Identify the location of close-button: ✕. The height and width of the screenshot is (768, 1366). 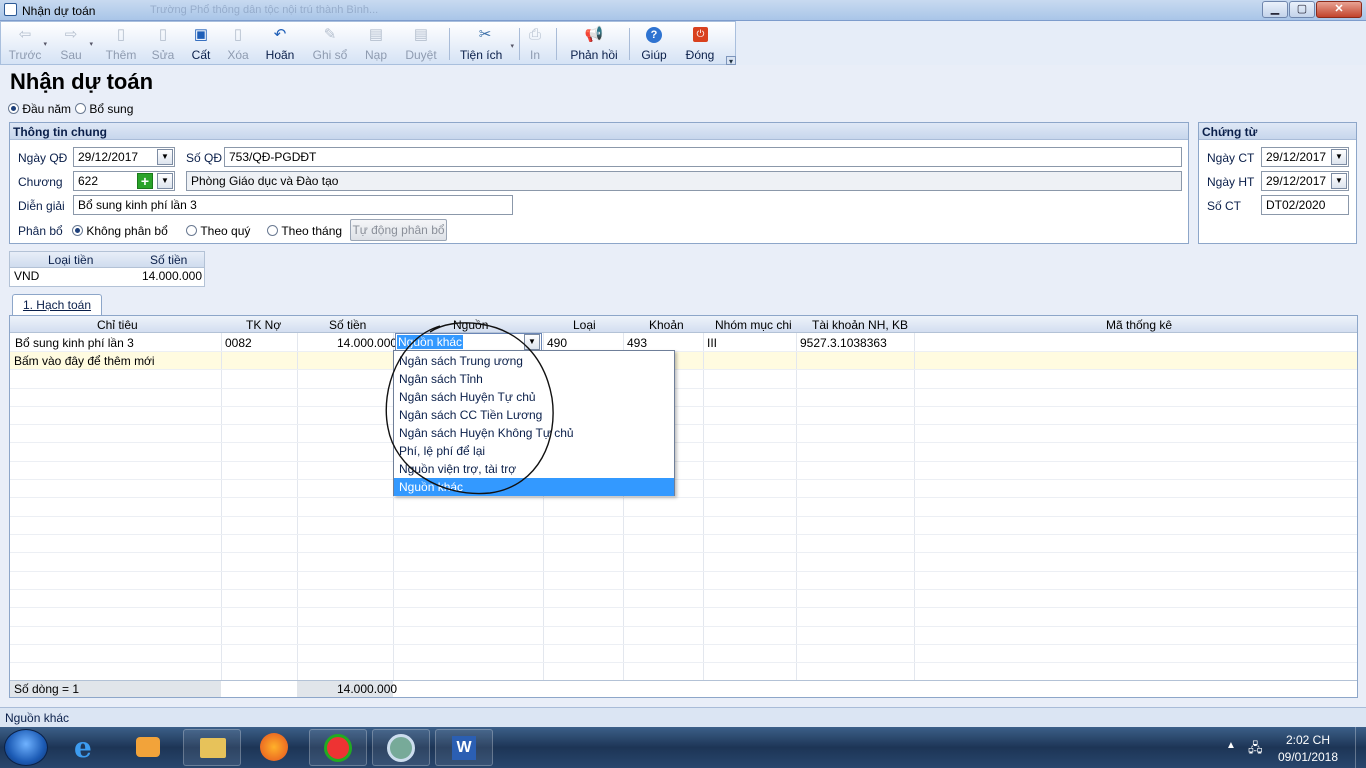
(1339, 9).